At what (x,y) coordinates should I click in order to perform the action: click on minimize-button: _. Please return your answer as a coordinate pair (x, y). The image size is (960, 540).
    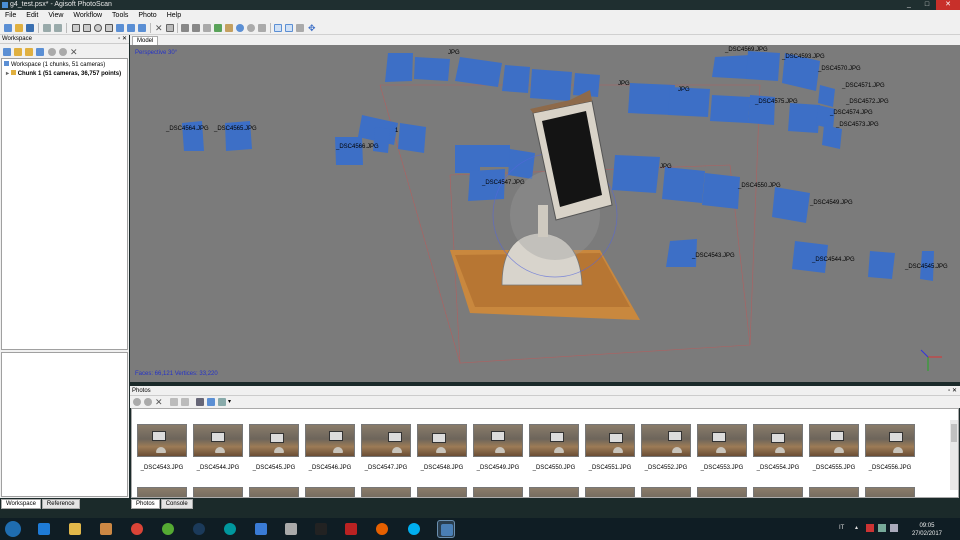
    Looking at the image, I should click on (909, 5).